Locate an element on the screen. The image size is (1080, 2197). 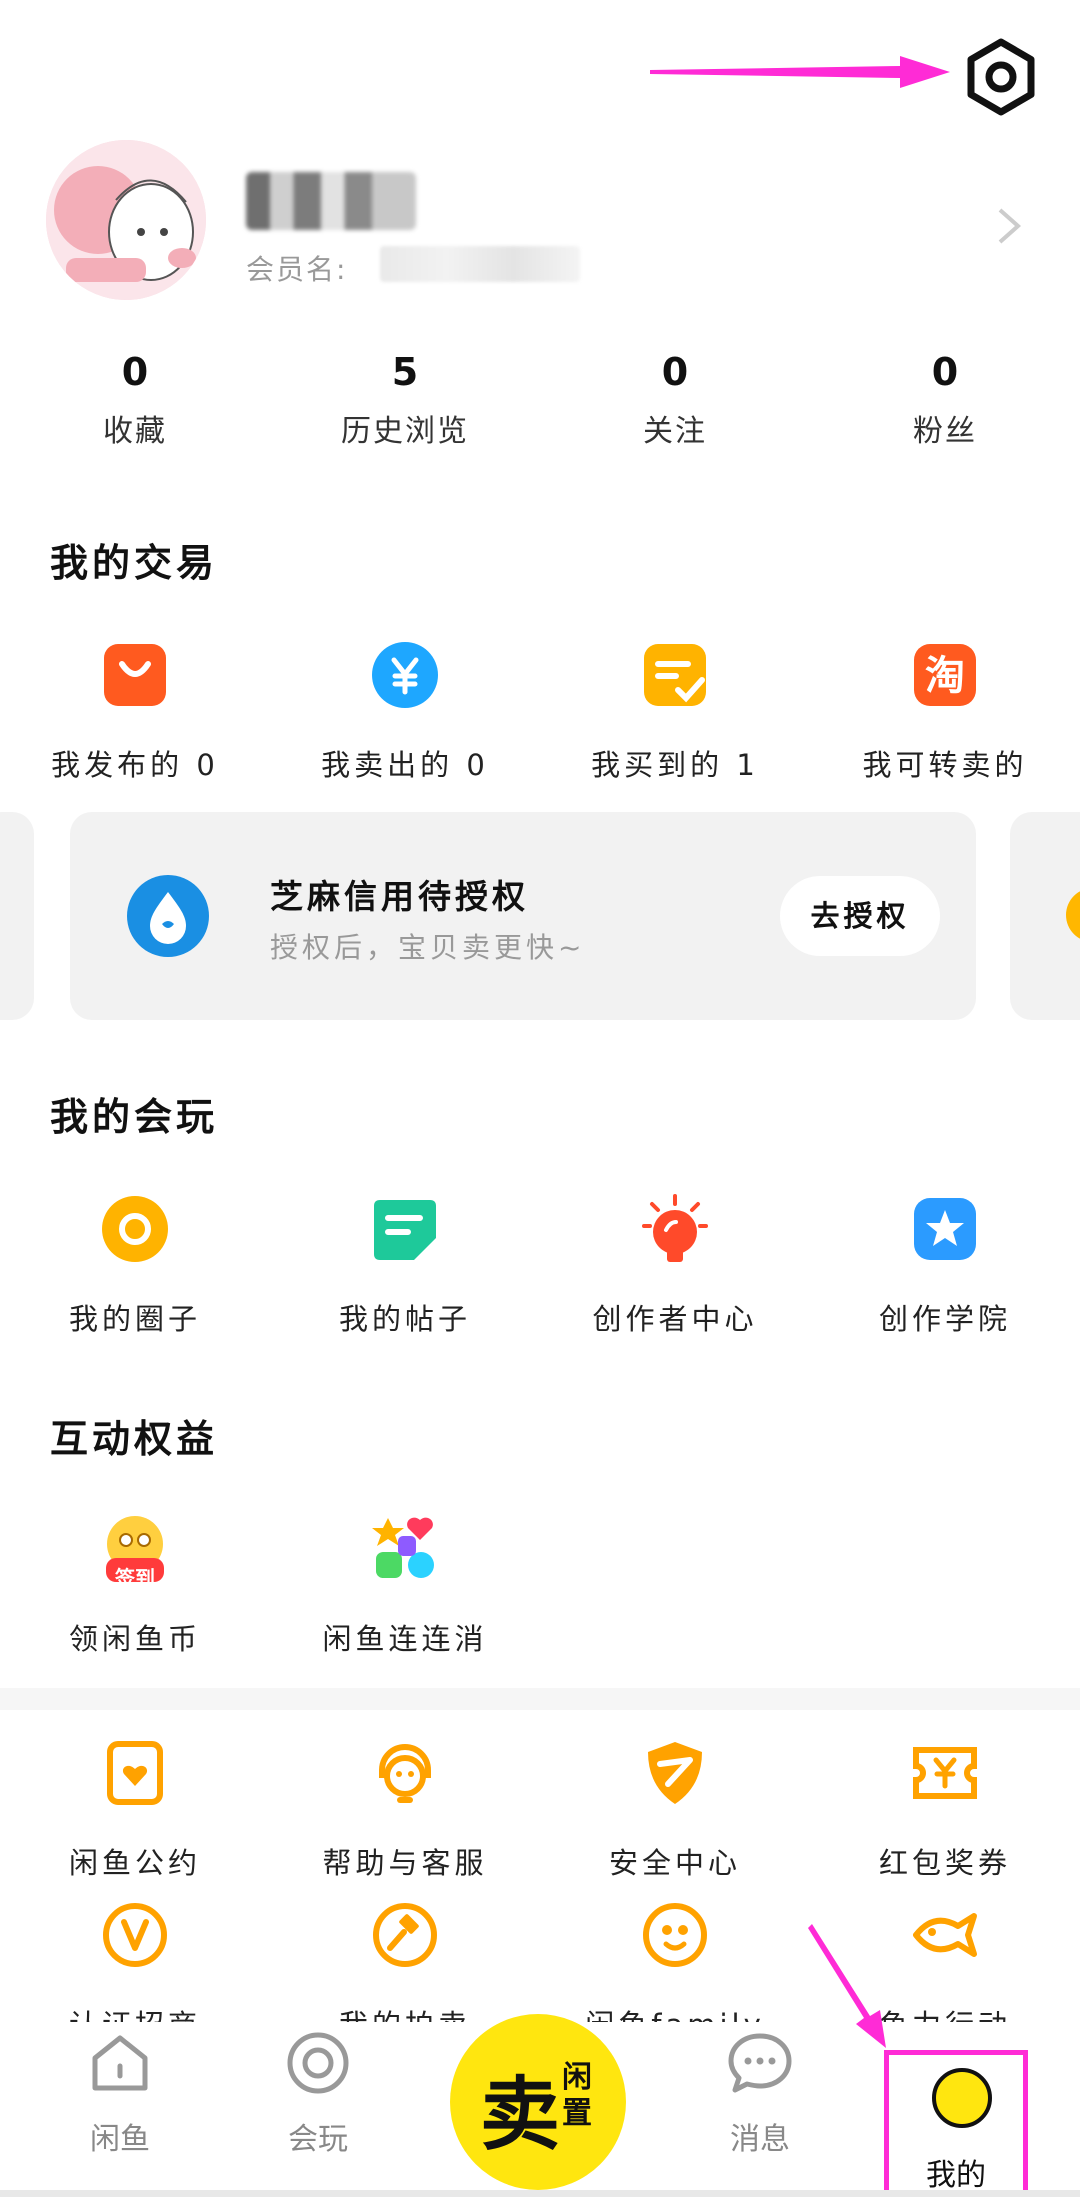
headset-icon is located at coordinates (405, 1773).